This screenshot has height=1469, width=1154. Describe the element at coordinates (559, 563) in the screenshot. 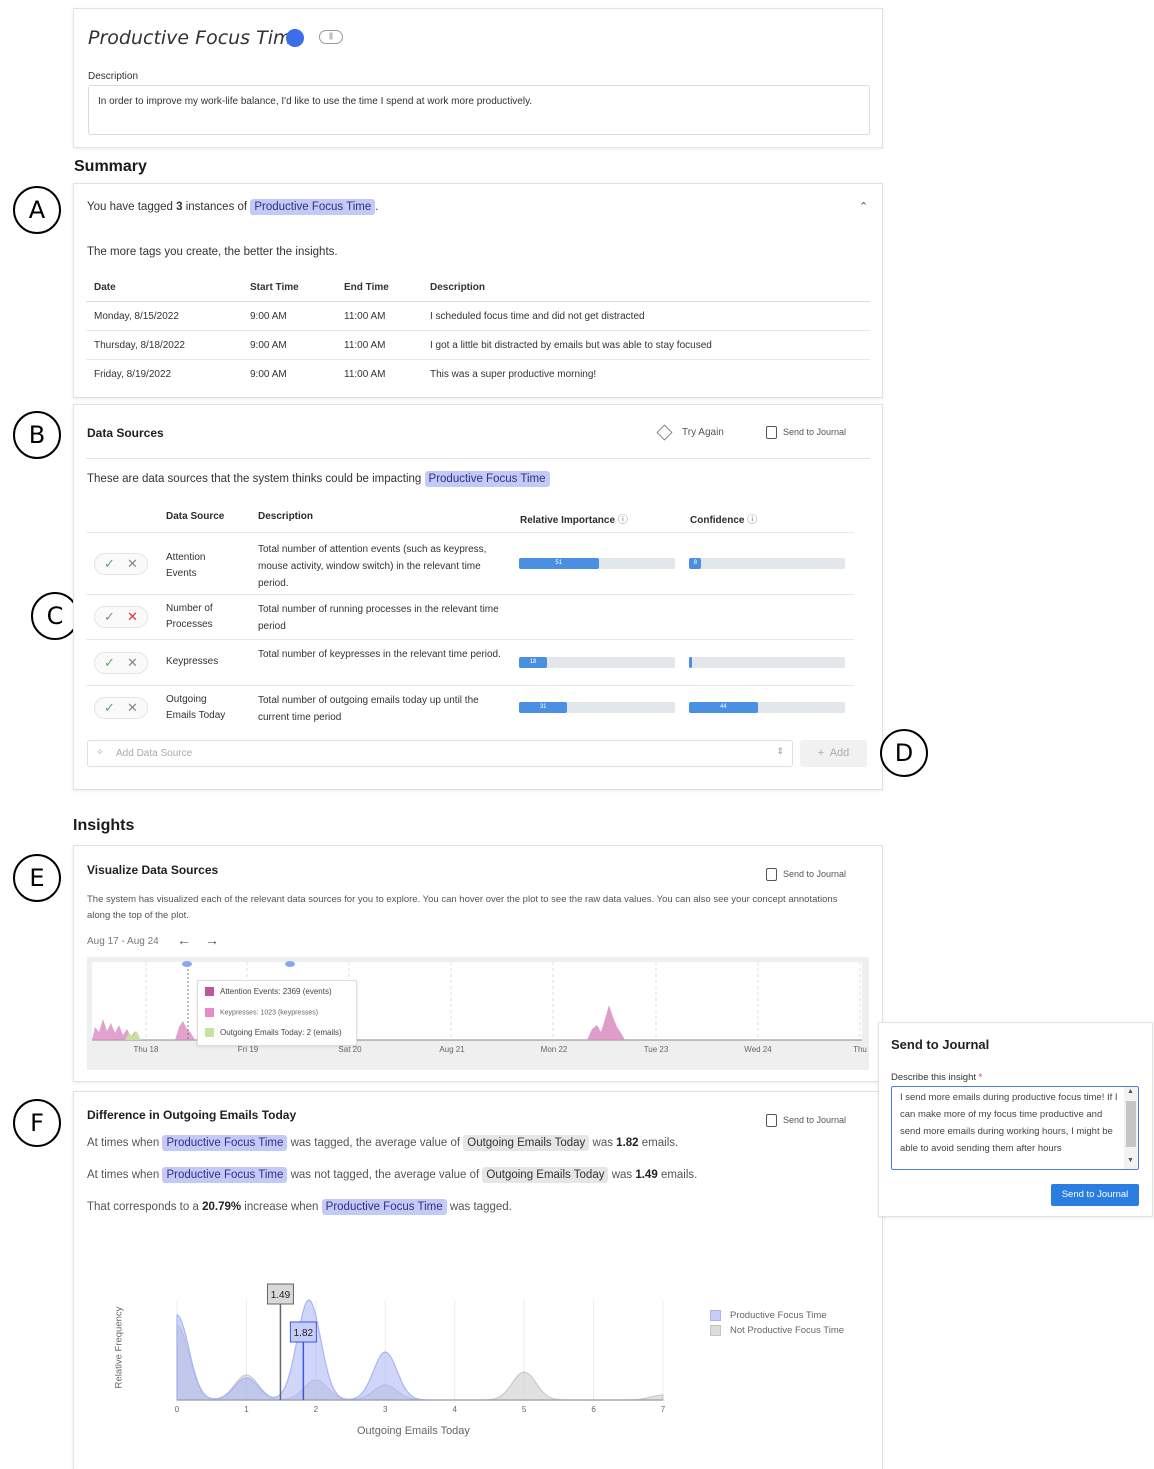

I see `importance-bar-fill: 51` at that location.